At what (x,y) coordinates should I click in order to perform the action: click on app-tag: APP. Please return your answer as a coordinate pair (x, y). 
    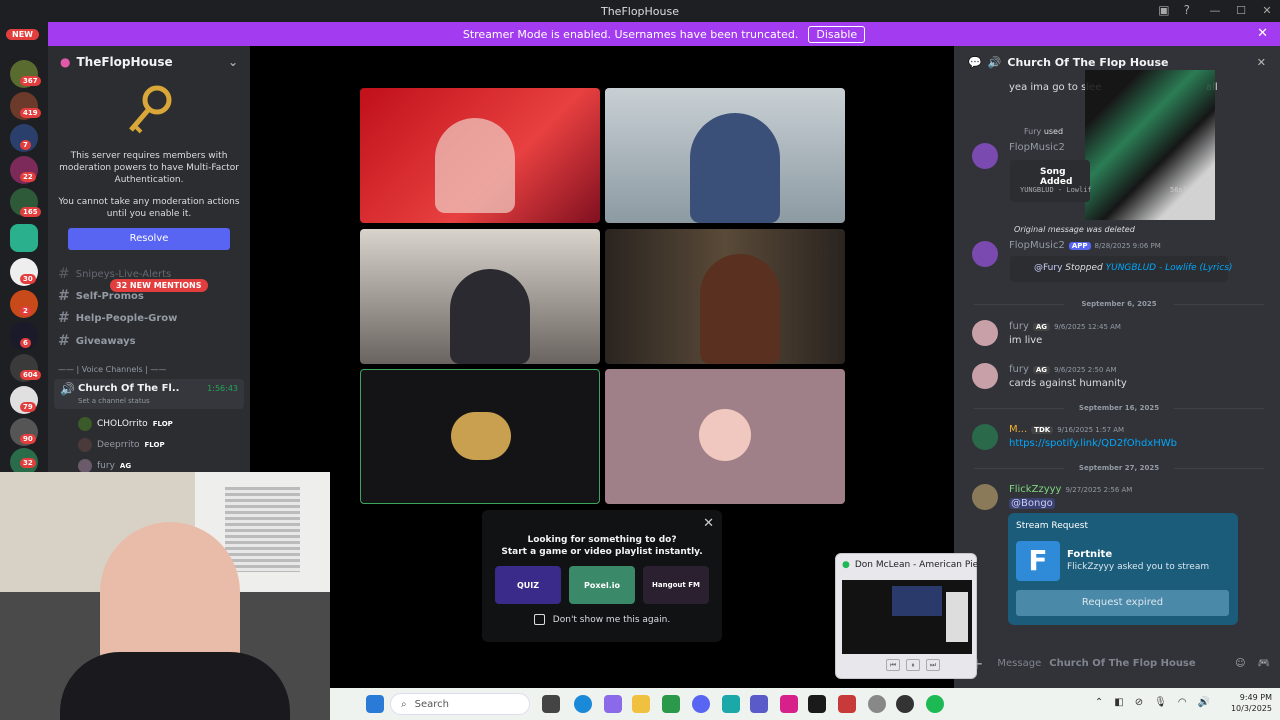
    Looking at the image, I should click on (1079, 245).